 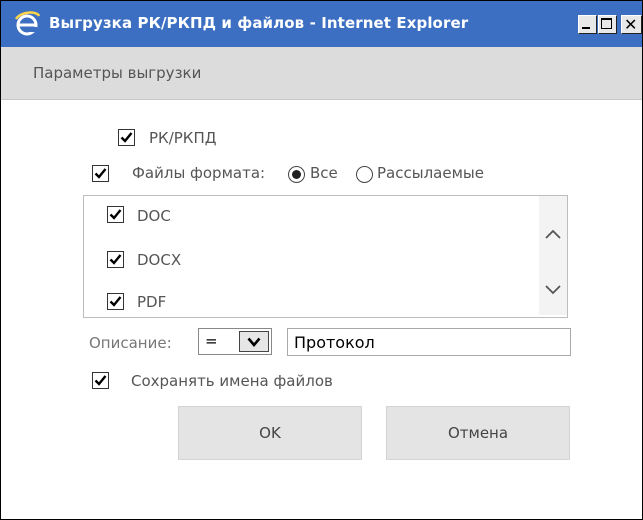 I want to click on radio-sent-label: Рассылаемые, so click(x=430, y=173).